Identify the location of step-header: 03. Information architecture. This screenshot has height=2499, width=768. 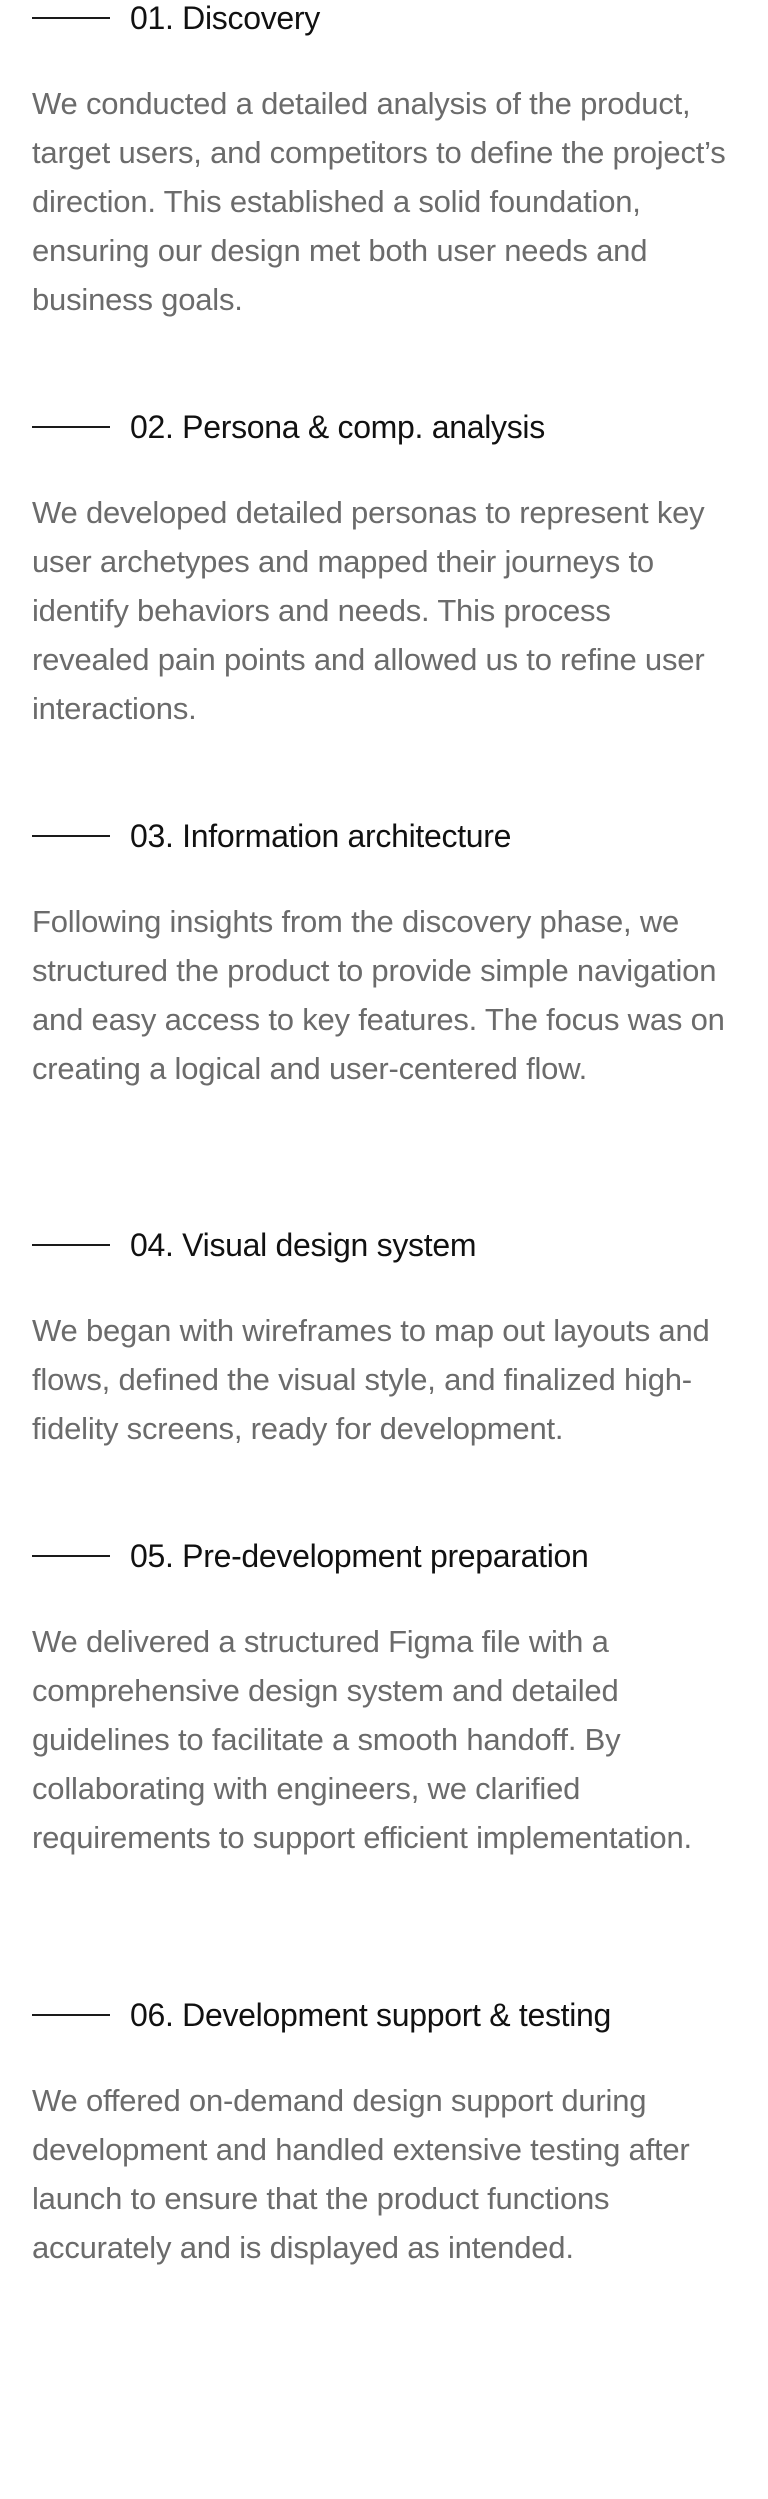
(384, 836).